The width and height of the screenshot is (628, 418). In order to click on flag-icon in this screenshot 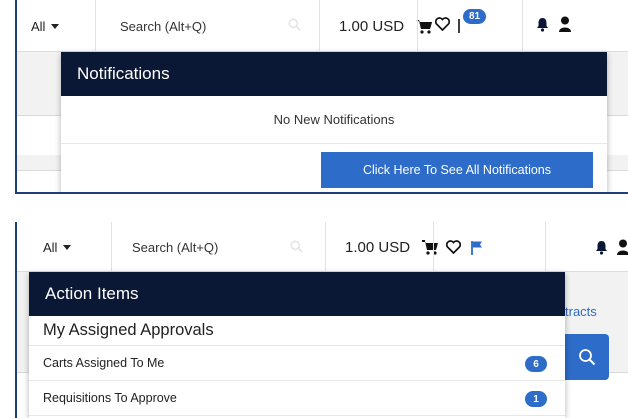, I will do `click(477, 247)`.